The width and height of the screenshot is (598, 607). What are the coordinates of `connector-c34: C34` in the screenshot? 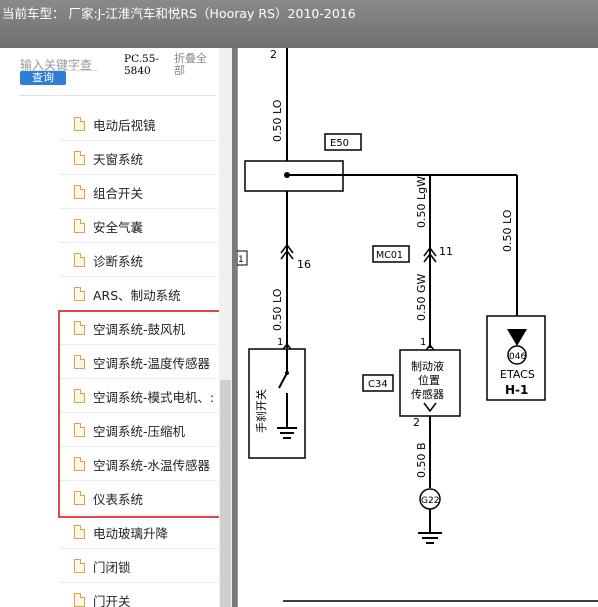 It's located at (378, 384).